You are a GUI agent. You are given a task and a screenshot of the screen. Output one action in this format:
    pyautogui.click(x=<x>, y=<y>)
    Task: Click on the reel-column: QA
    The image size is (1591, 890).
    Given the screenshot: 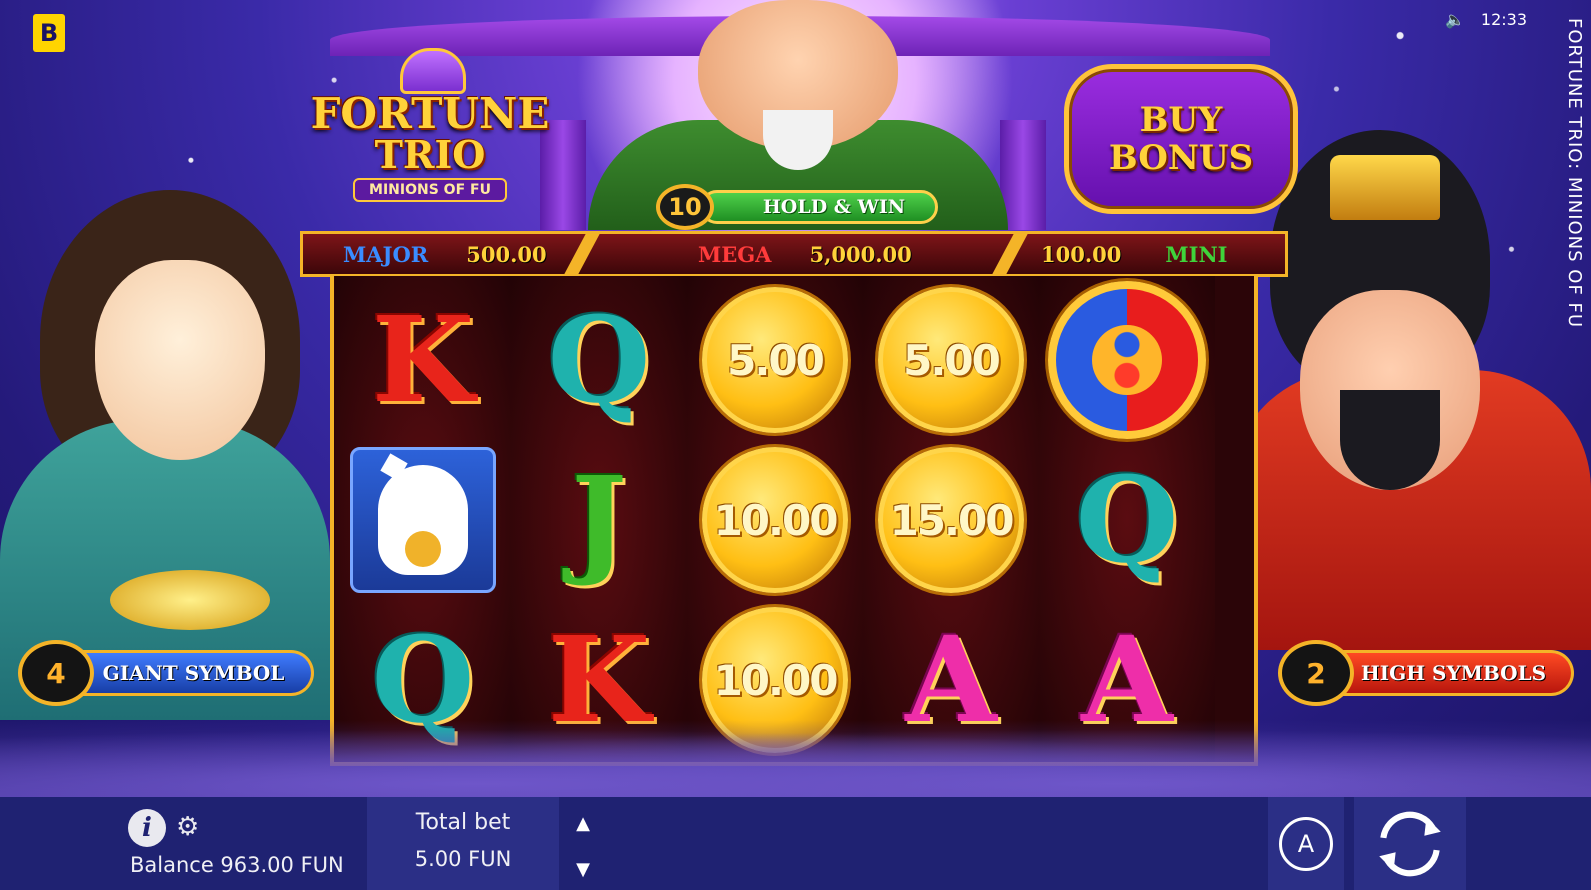 What is the action you would take?
    pyautogui.click(x=1127, y=519)
    